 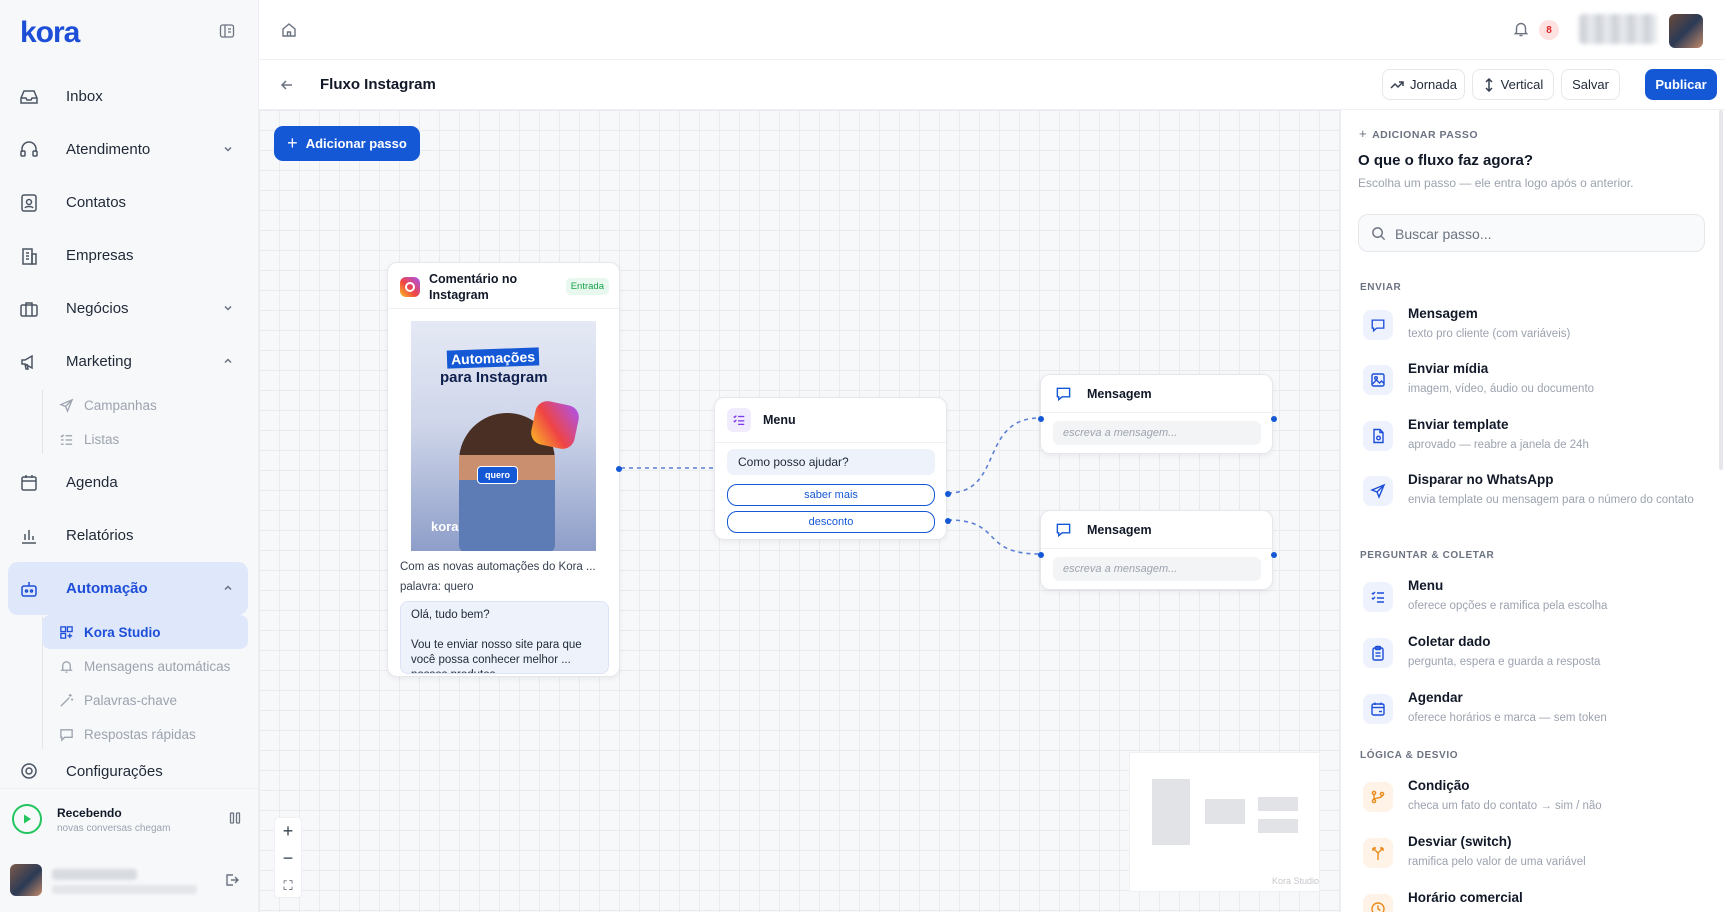 What do you see at coordinates (1063, 529) in the screenshot?
I see `message-icon` at bounding box center [1063, 529].